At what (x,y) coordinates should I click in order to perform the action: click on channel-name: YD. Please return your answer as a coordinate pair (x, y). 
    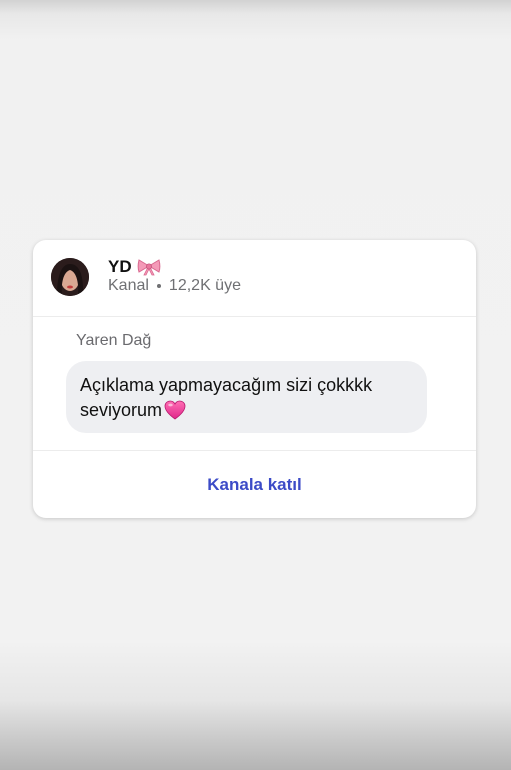
    Looking at the image, I should click on (120, 266).